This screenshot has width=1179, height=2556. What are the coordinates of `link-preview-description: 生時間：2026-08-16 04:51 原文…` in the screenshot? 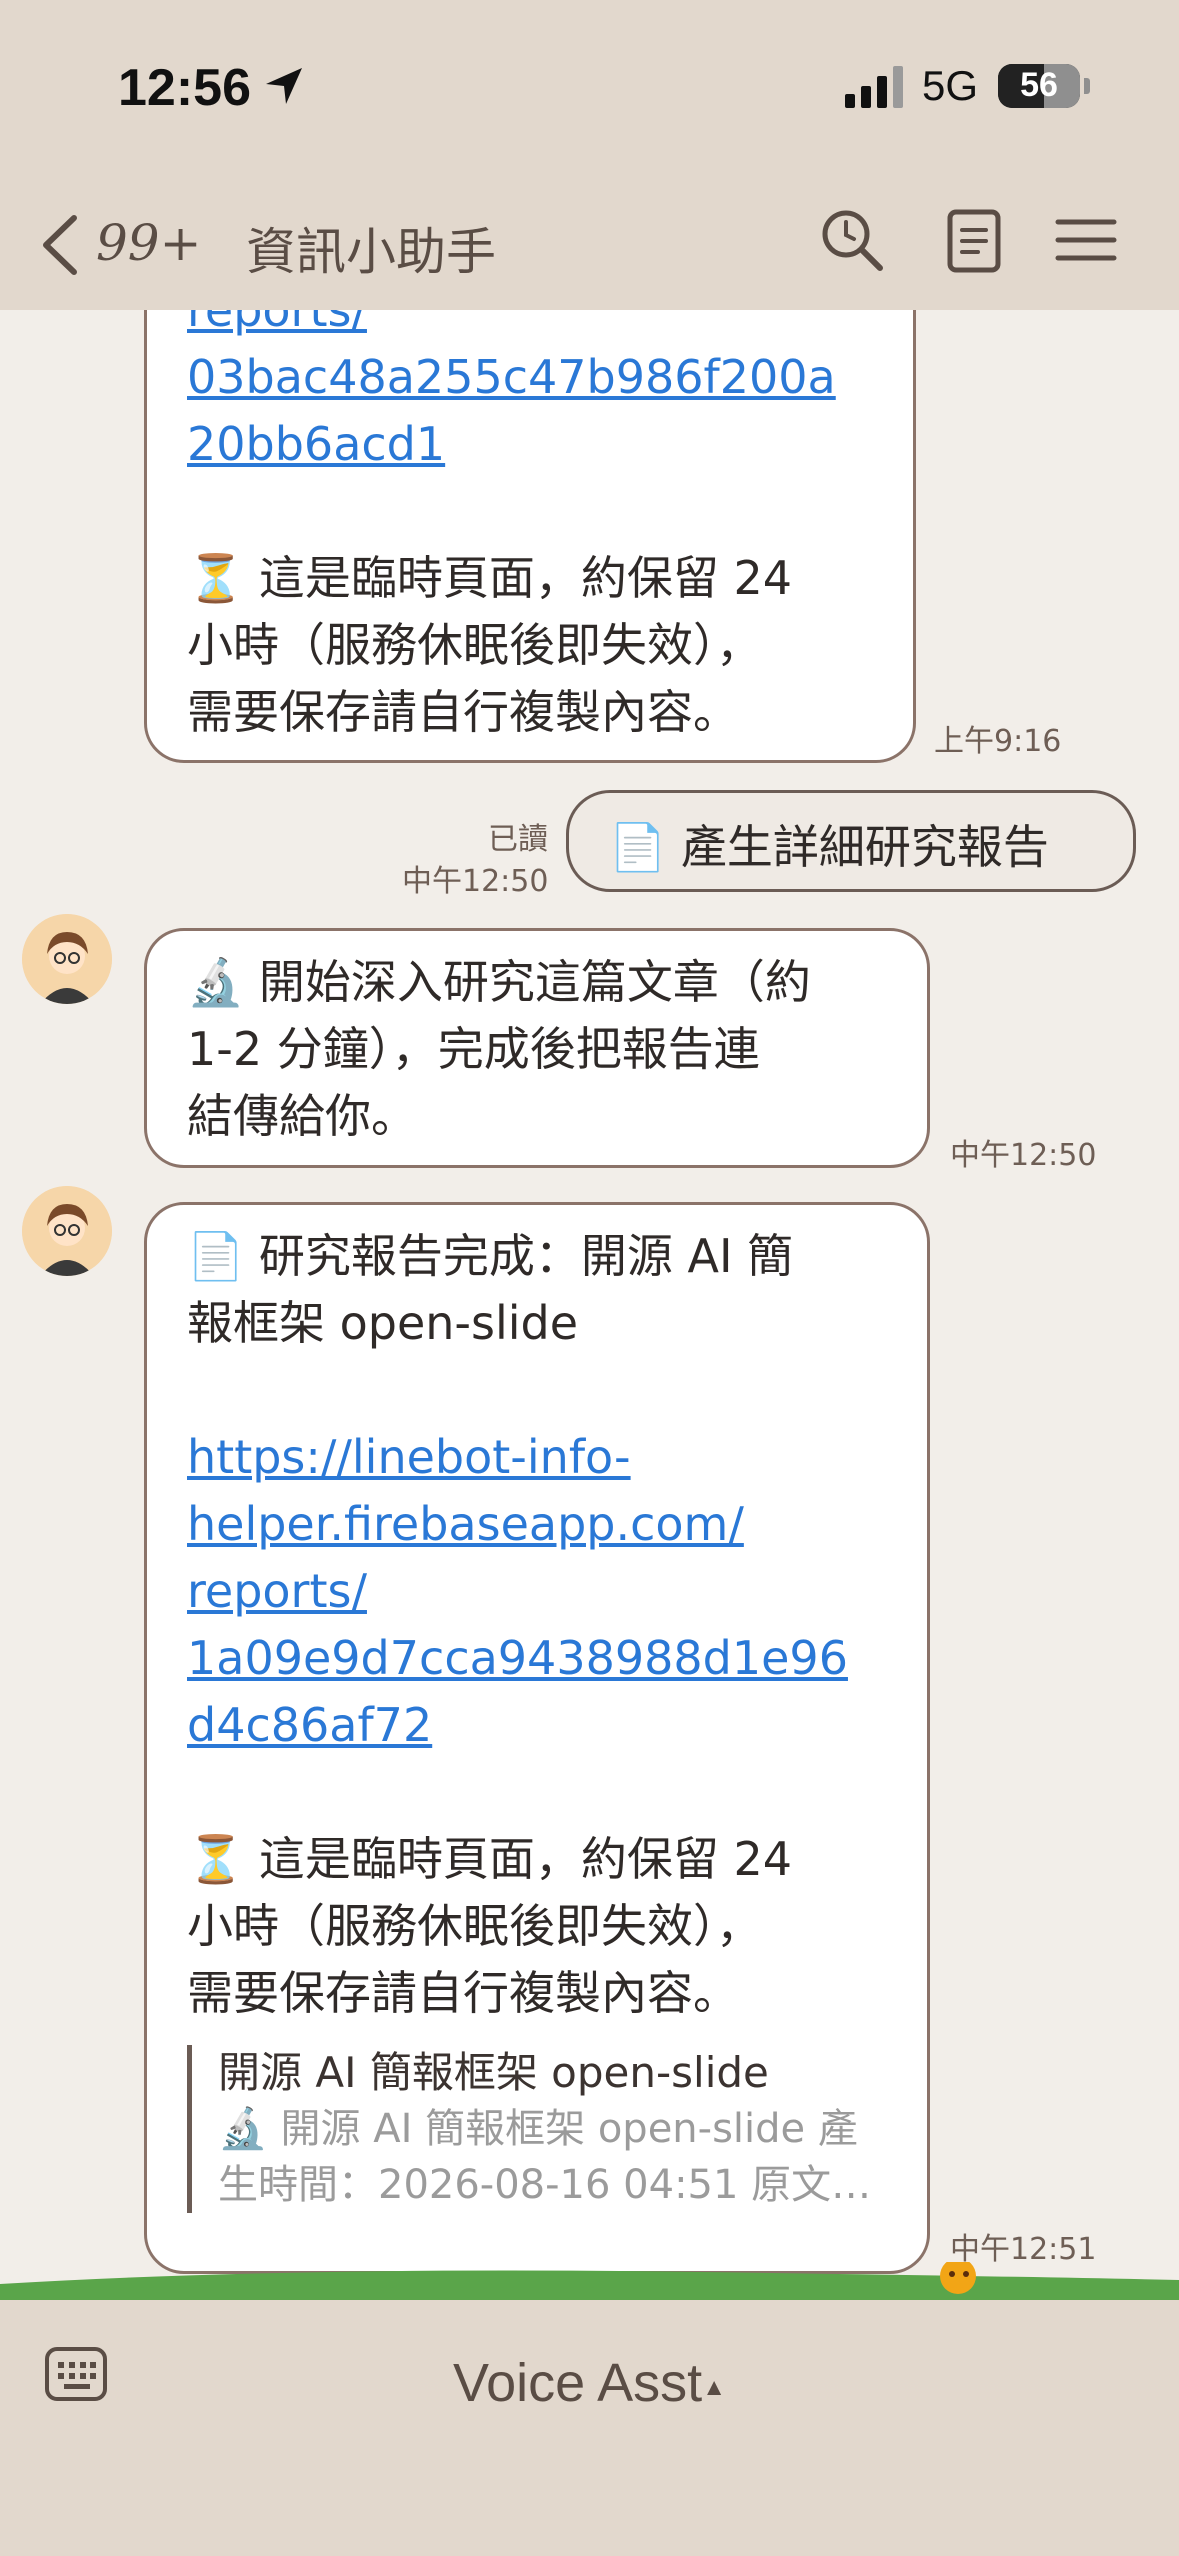 It's located at (545, 2185).